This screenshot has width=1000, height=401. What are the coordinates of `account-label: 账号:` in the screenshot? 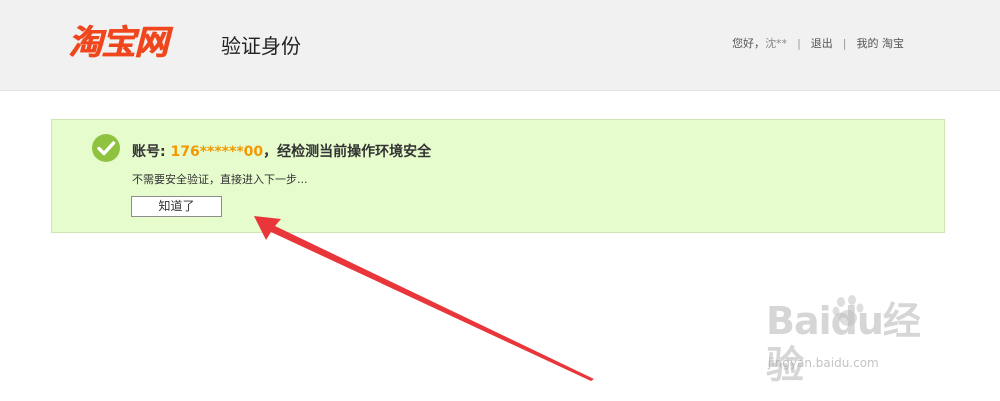 It's located at (151, 152).